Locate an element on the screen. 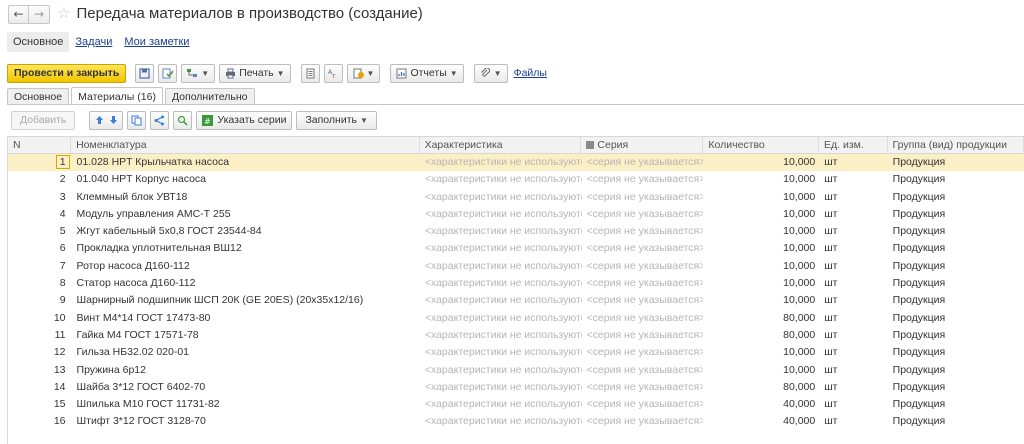 This screenshot has height=444, width=1024. cell-name: Шайба 3*12 ГОСТ 6402-70 is located at coordinates (246, 387).